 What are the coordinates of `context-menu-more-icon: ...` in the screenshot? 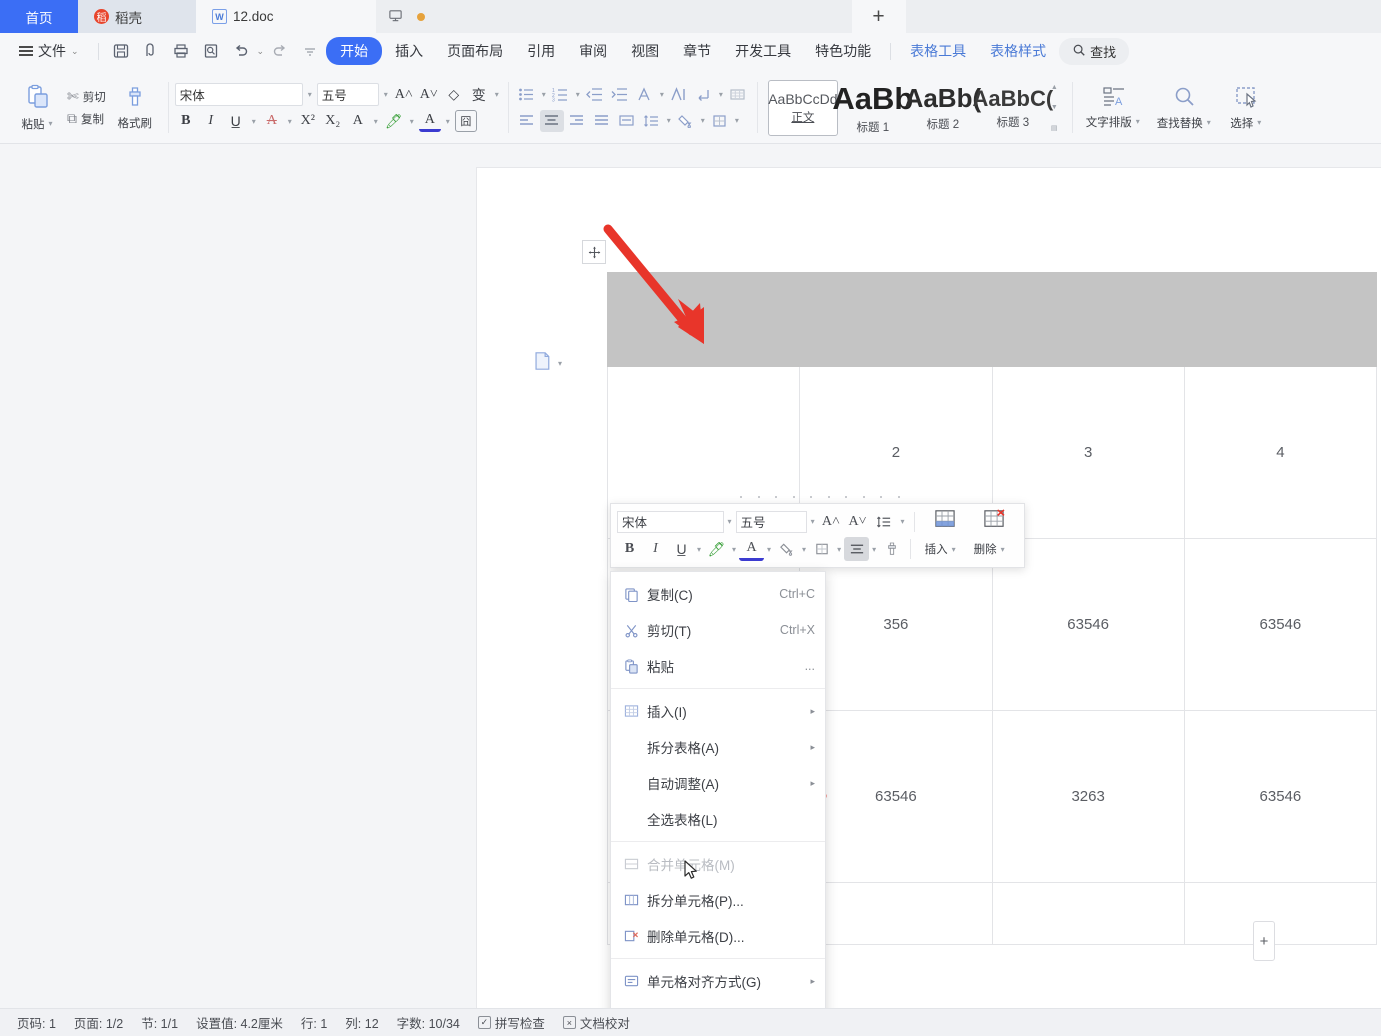 It's located at (810, 666).